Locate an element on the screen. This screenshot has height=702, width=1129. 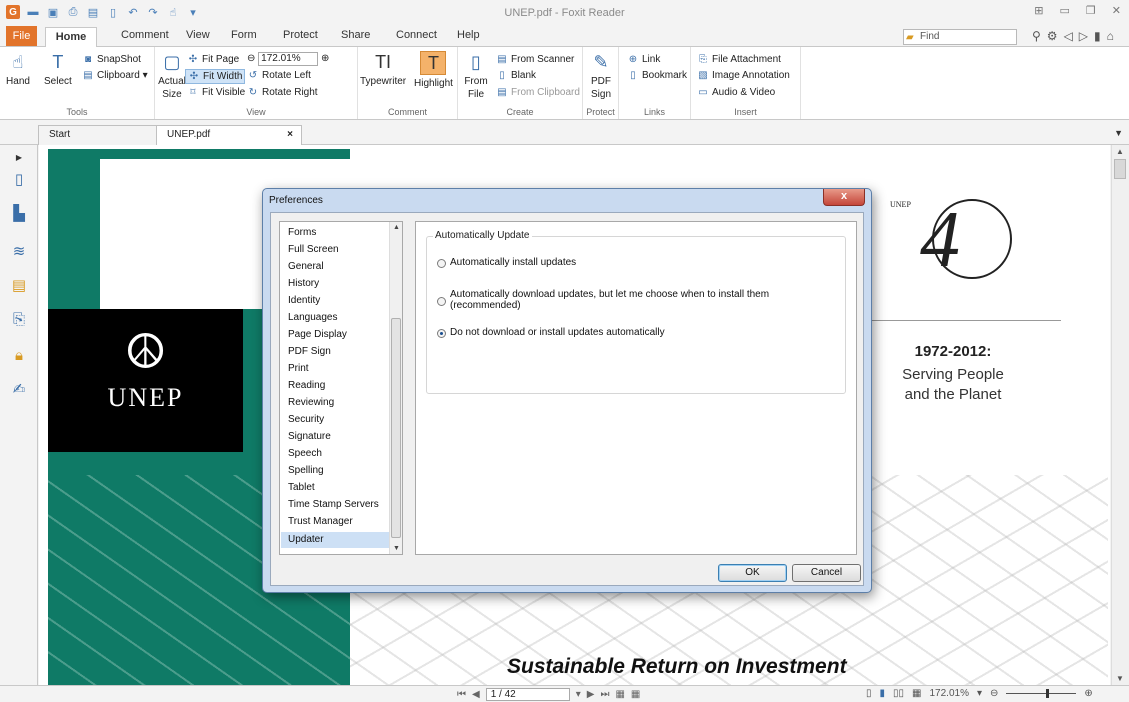
dialog-close-button: x is located at coordinates (844, 197).